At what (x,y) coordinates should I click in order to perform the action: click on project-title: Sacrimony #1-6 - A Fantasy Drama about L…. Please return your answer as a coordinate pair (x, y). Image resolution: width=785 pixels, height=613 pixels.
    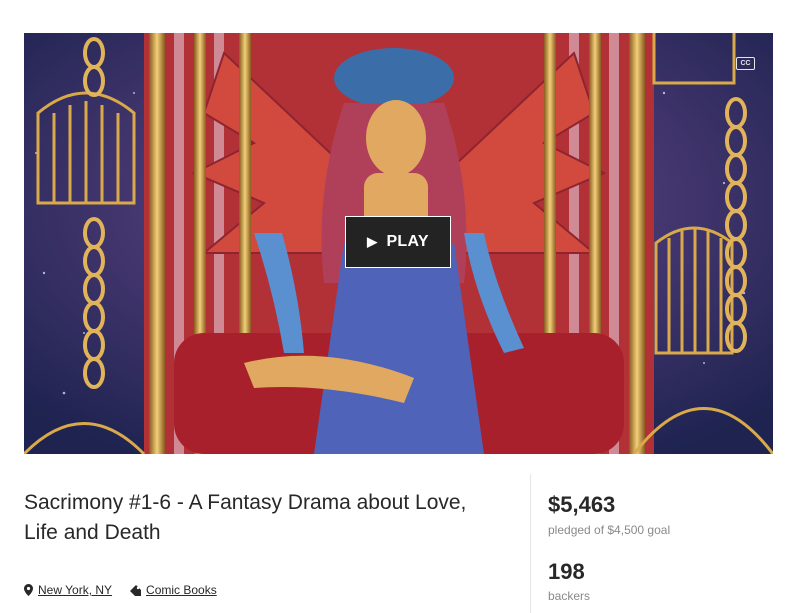
    Looking at the image, I should click on (245, 517).